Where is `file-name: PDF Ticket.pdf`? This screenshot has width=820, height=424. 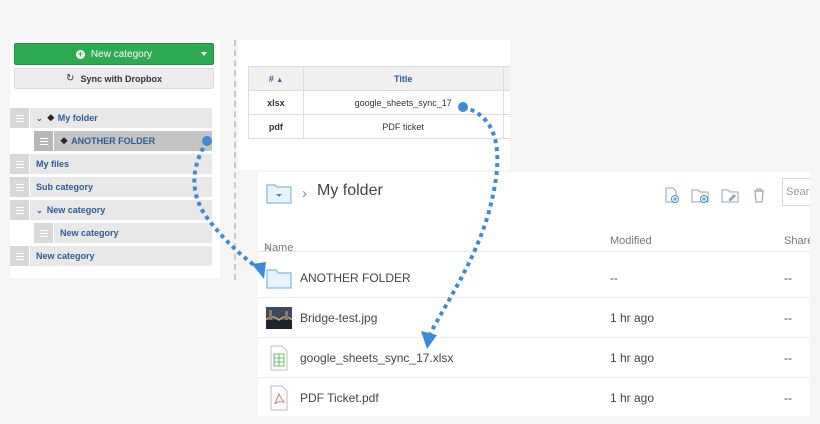
file-name: PDF Ticket.pdf is located at coordinates (339, 398).